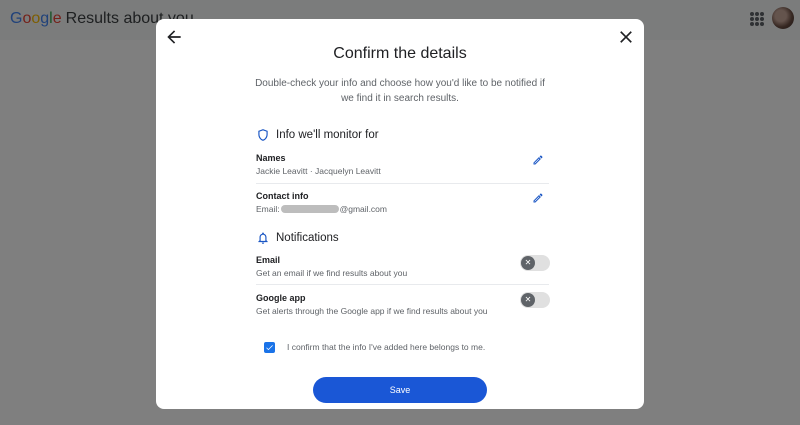  What do you see at coordinates (263, 135) in the screenshot?
I see `shield-icon` at bounding box center [263, 135].